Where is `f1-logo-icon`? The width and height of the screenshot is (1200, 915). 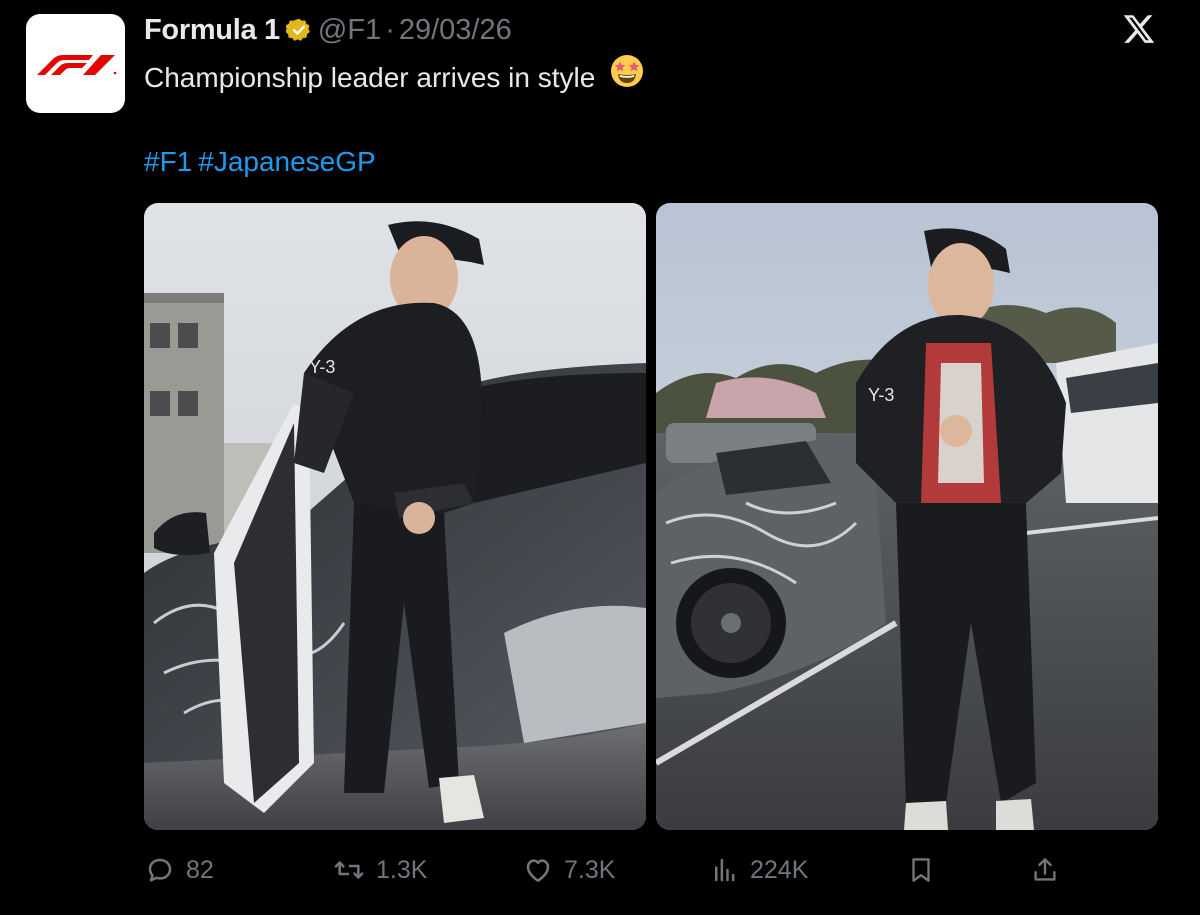 f1-logo-icon is located at coordinates (76, 64).